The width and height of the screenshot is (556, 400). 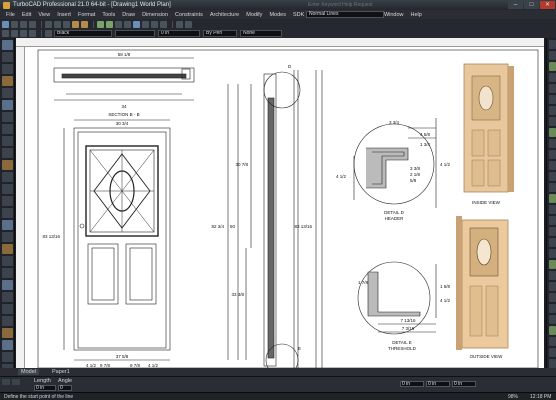 What do you see at coordinates (32, 33) in the screenshot?
I see `lock-icon` at bounding box center [32, 33].